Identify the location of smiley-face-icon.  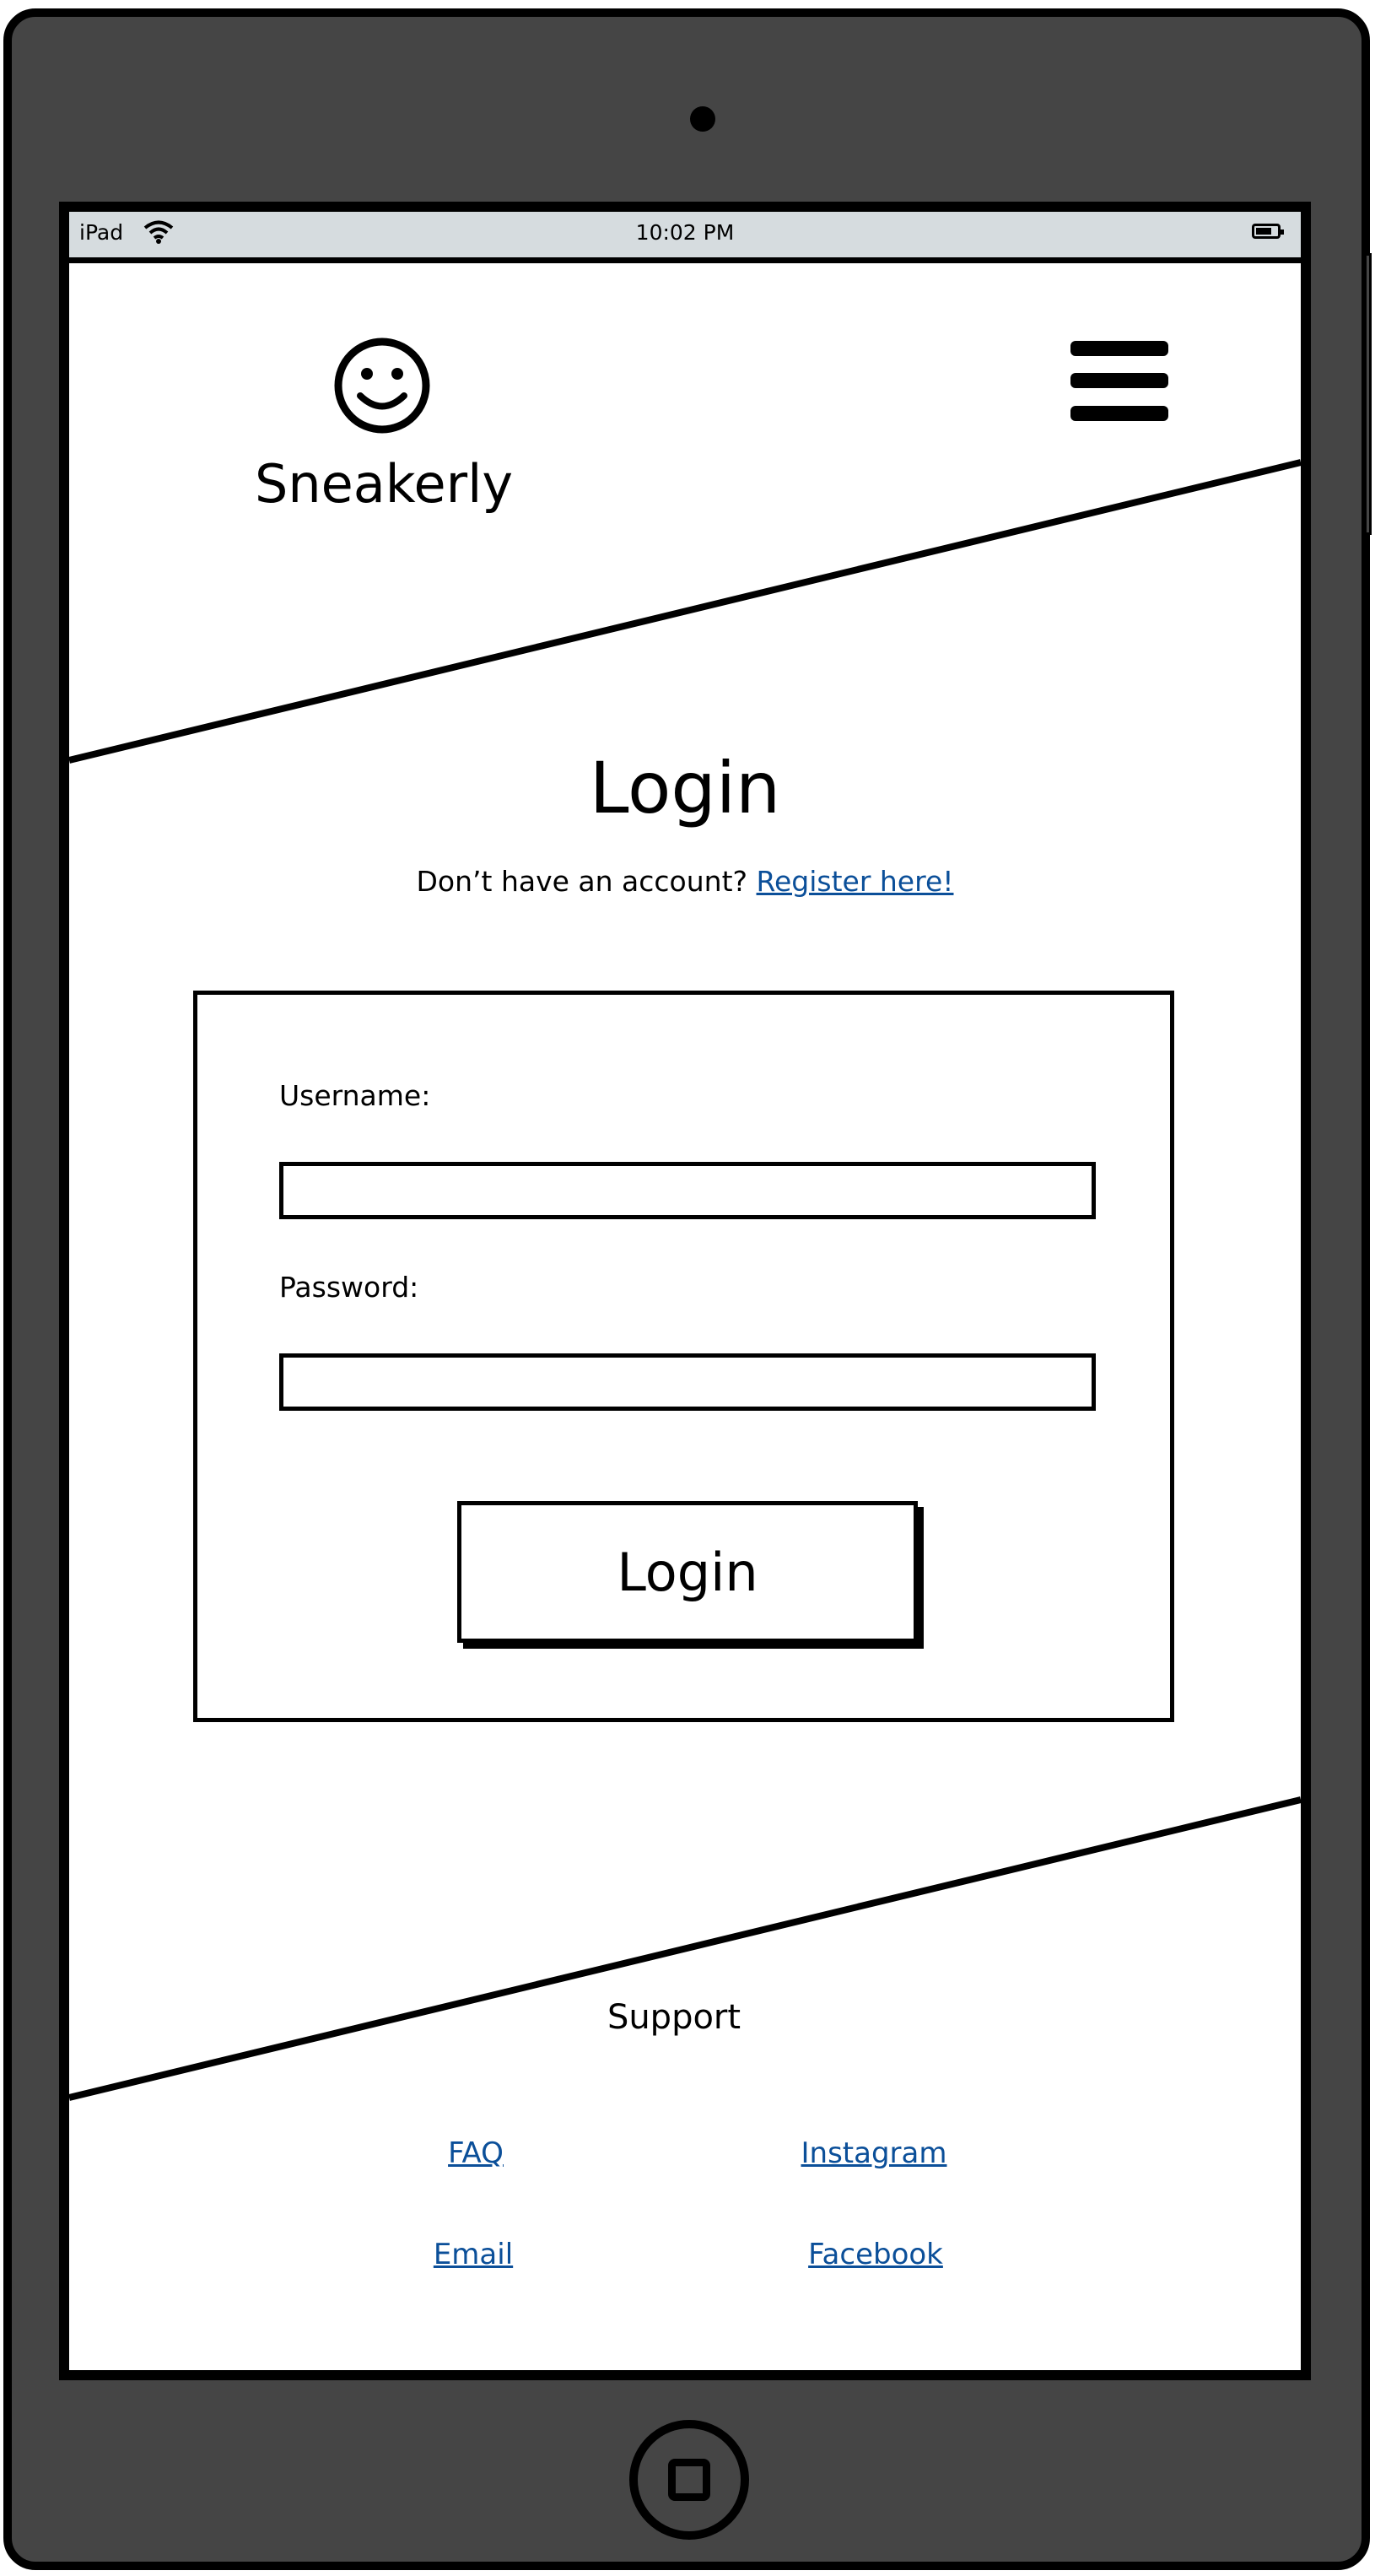
(382, 386).